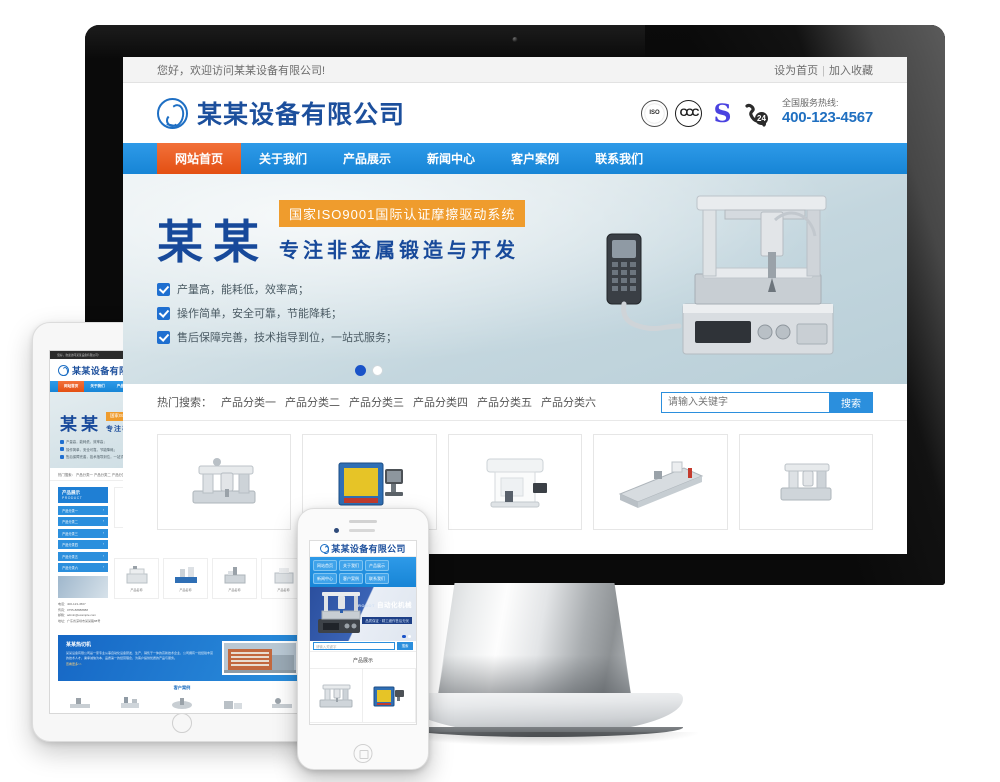  I want to click on tablet-banner-big-text: 某某, so click(81, 425).